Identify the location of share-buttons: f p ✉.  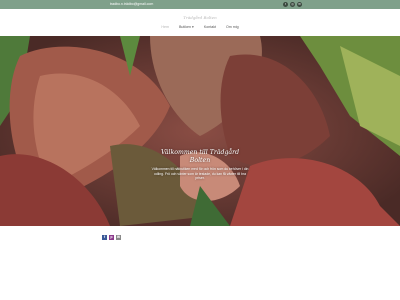
(111, 237).